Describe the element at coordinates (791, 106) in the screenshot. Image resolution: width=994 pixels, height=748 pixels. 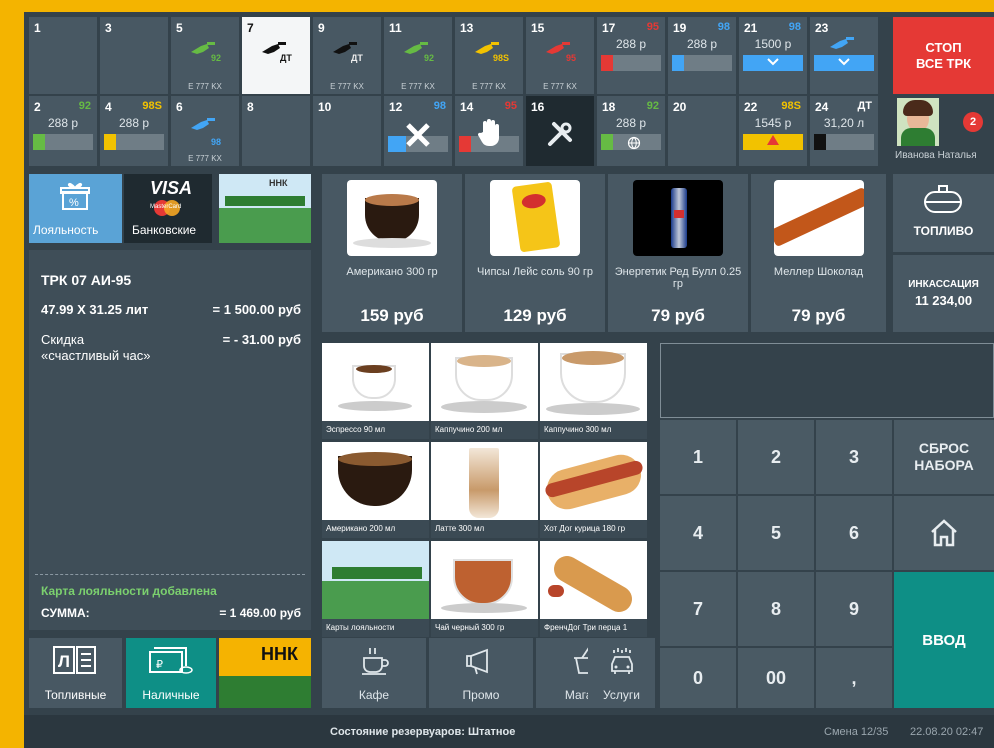
I see `fuel-grade: 98S` at that location.